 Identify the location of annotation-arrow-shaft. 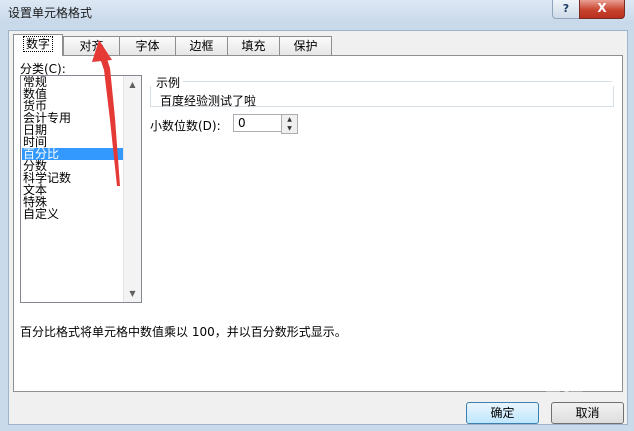
(110, 121).